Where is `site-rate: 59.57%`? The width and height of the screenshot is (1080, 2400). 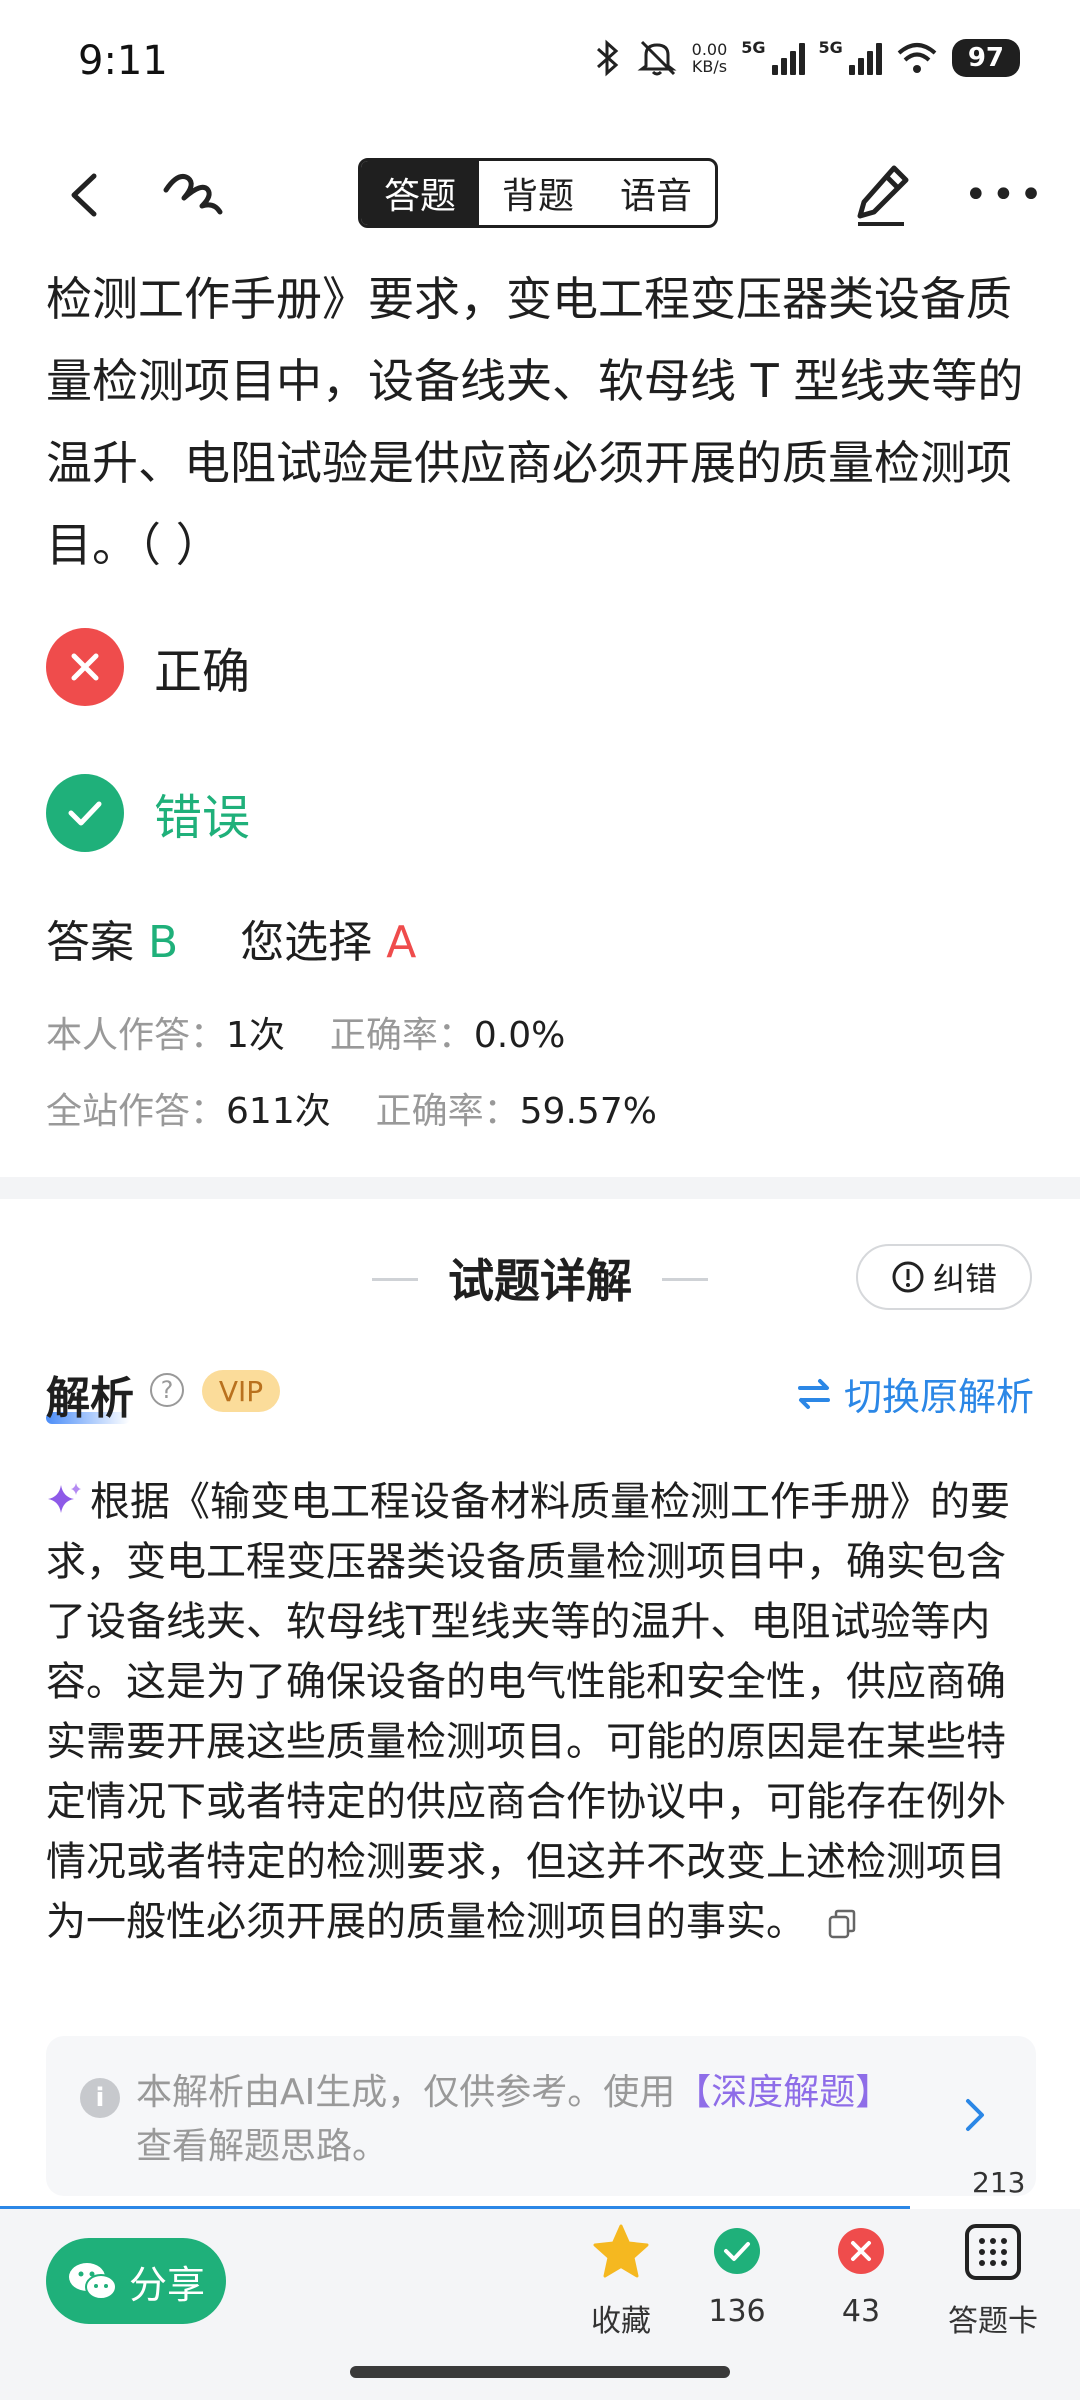 site-rate: 59.57% is located at coordinates (588, 1111).